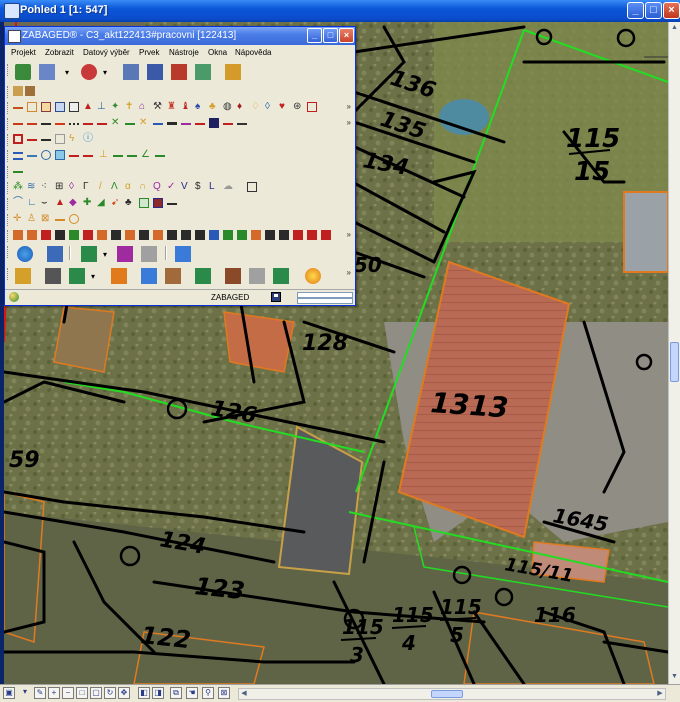  I want to click on menu-projekt: Projekt, so click(23, 52).